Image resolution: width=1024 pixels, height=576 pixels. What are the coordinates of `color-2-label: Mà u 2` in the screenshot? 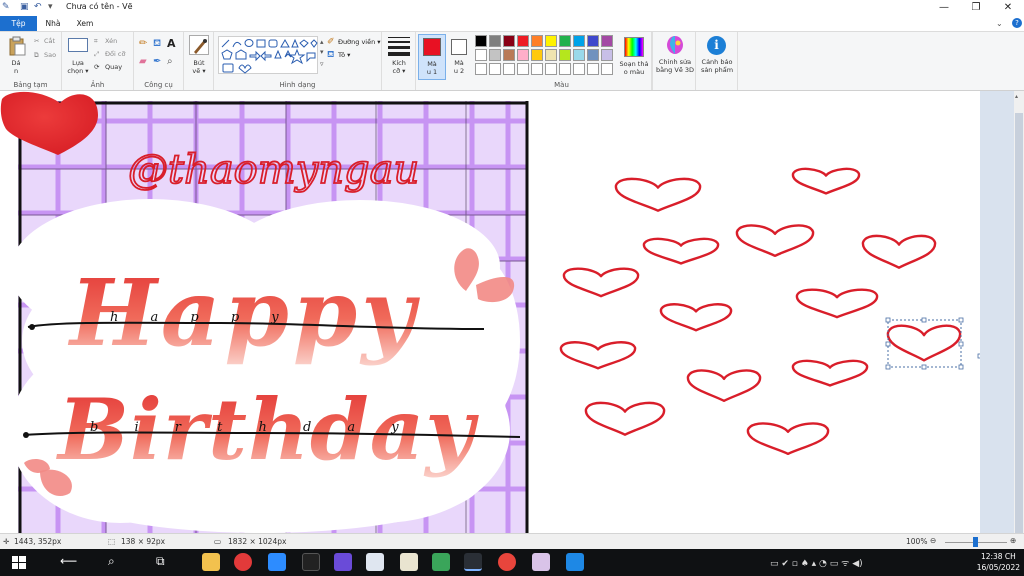 It's located at (459, 67).